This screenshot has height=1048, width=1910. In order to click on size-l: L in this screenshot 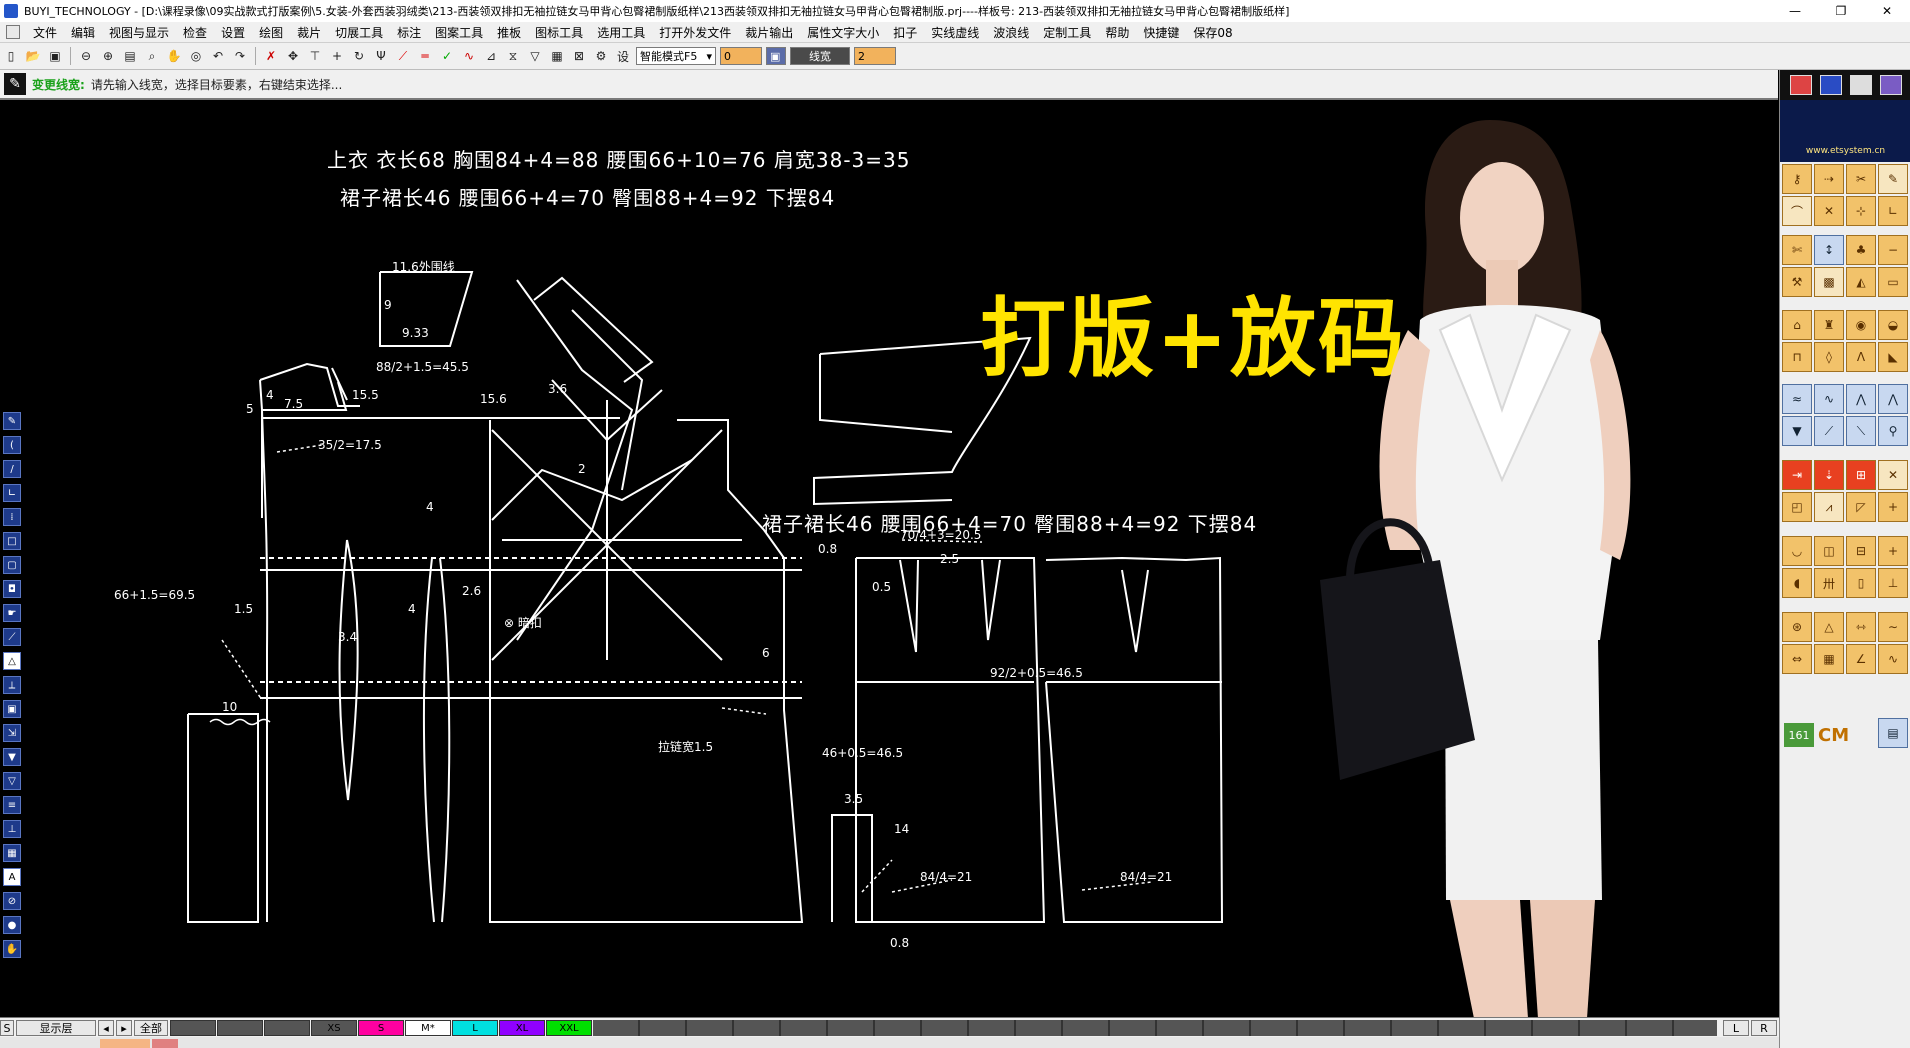, I will do `click(475, 1028)`.